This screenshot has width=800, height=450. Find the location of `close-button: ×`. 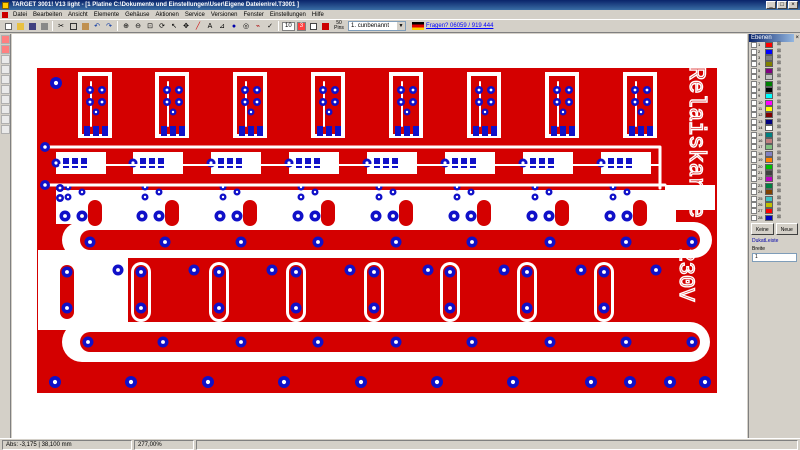

close-button: × is located at coordinates (793, 5).